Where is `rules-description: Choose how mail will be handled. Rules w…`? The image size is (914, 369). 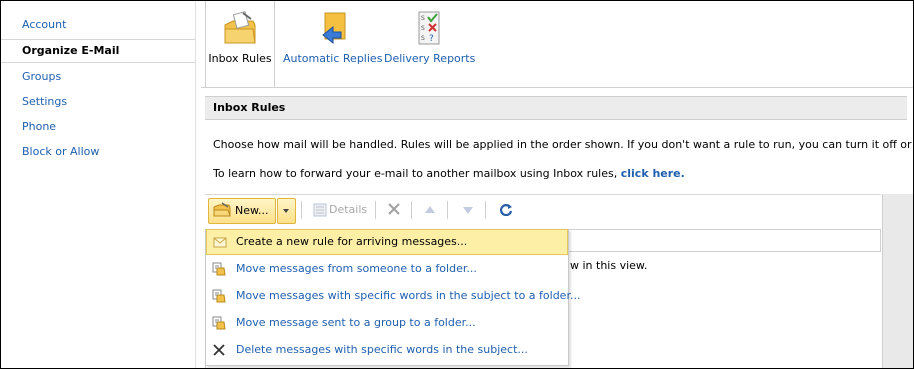 rules-description: Choose how mail will be handled. Rules w… is located at coordinates (563, 144).